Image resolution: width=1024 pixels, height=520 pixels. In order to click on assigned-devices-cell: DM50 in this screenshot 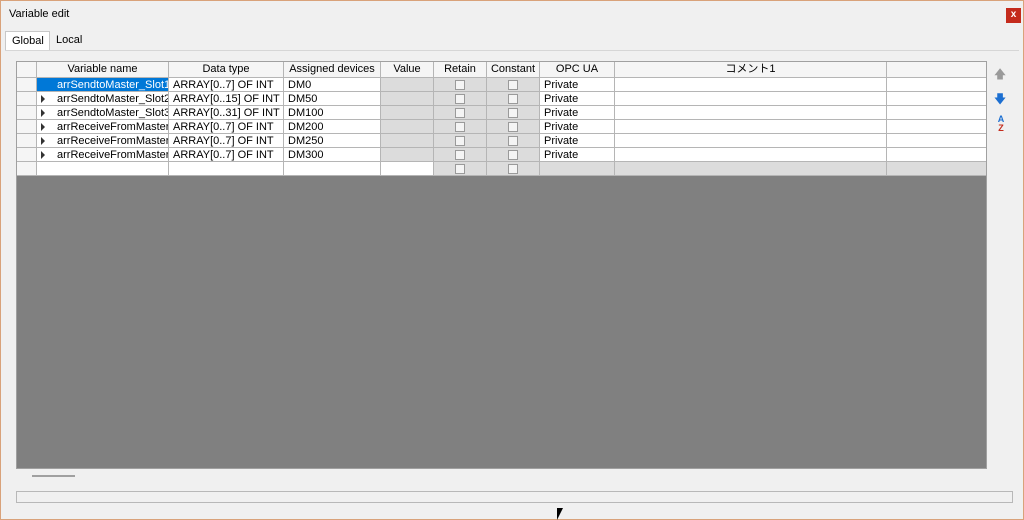, I will do `click(332, 99)`.